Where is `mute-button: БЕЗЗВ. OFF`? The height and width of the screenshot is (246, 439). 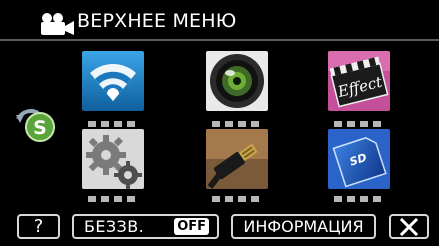
mute-button: БЕЗЗВ. OFF is located at coordinates (145, 226).